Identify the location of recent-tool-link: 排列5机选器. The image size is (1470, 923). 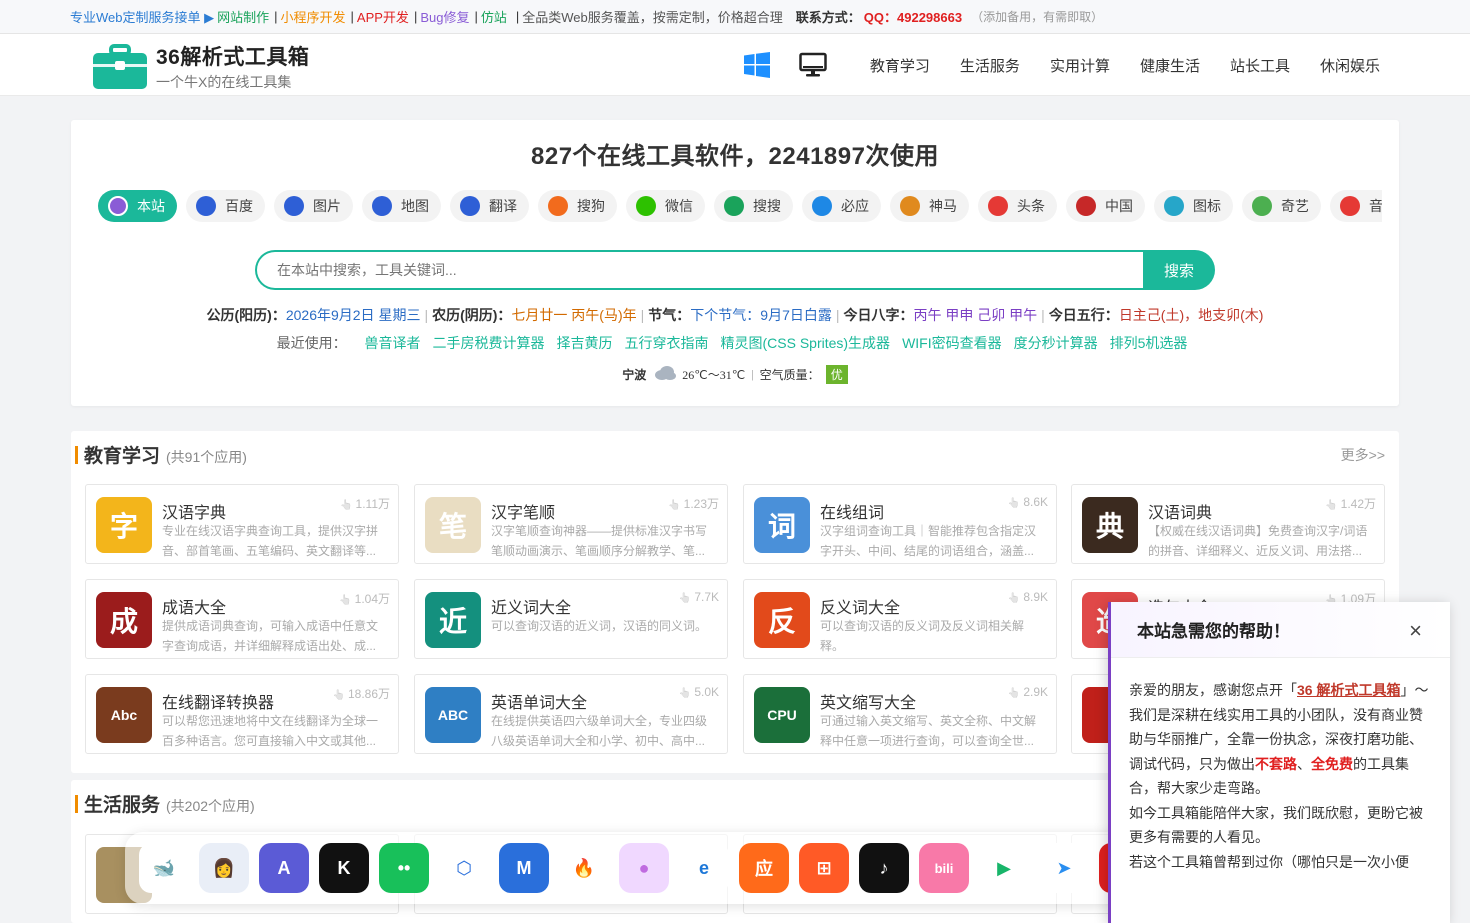
(1149, 343).